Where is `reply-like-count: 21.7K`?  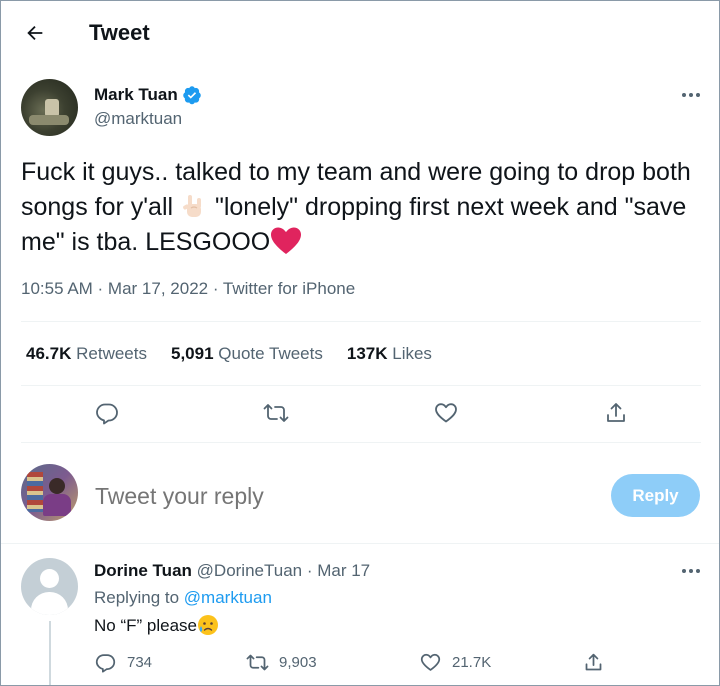
reply-like-count: 21.7K is located at coordinates (472, 662).